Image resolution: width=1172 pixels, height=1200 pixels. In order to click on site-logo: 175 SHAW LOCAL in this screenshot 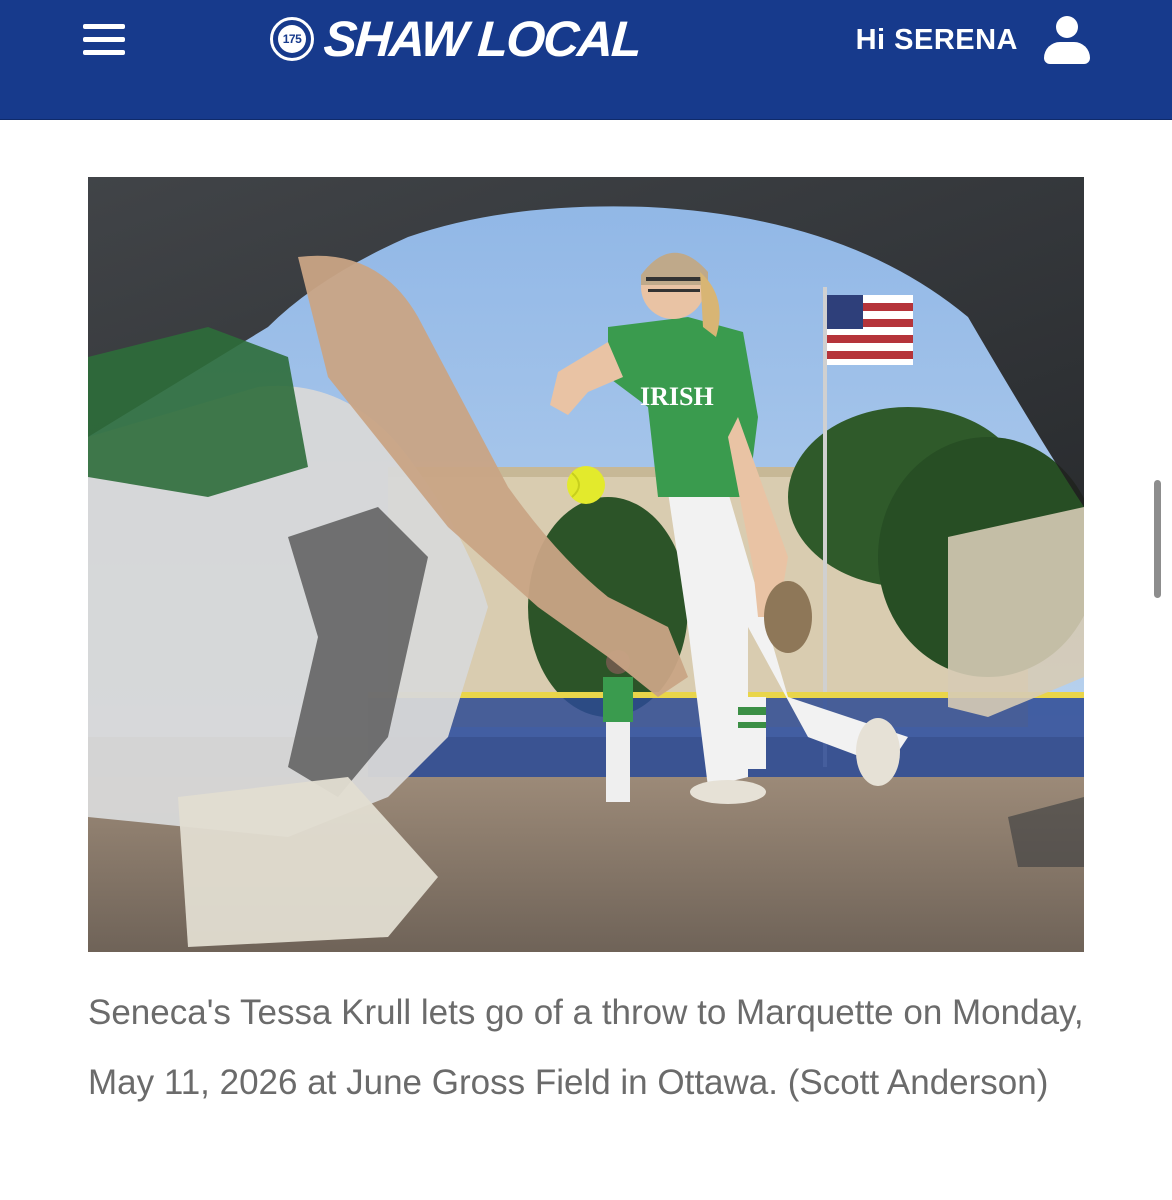, I will do `click(456, 39)`.